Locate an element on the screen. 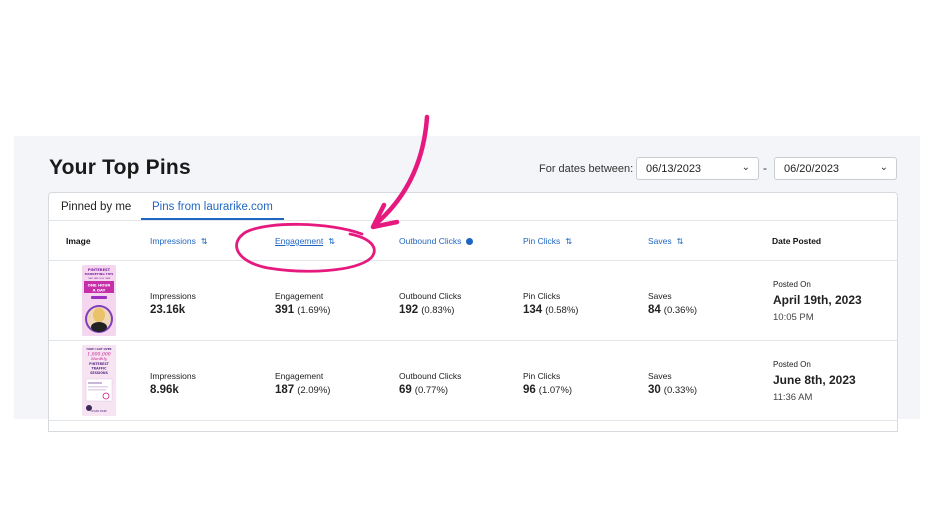  annotation-circle is located at coordinates (305, 247).